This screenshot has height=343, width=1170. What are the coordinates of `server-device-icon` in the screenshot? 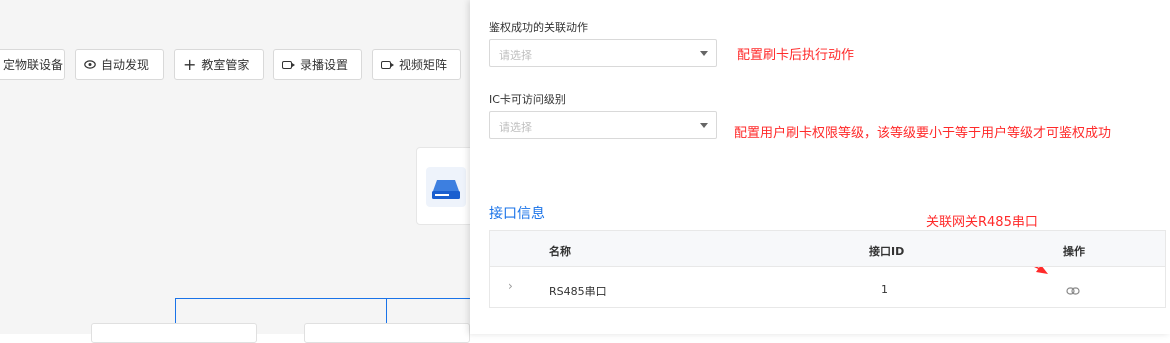 It's located at (446, 187).